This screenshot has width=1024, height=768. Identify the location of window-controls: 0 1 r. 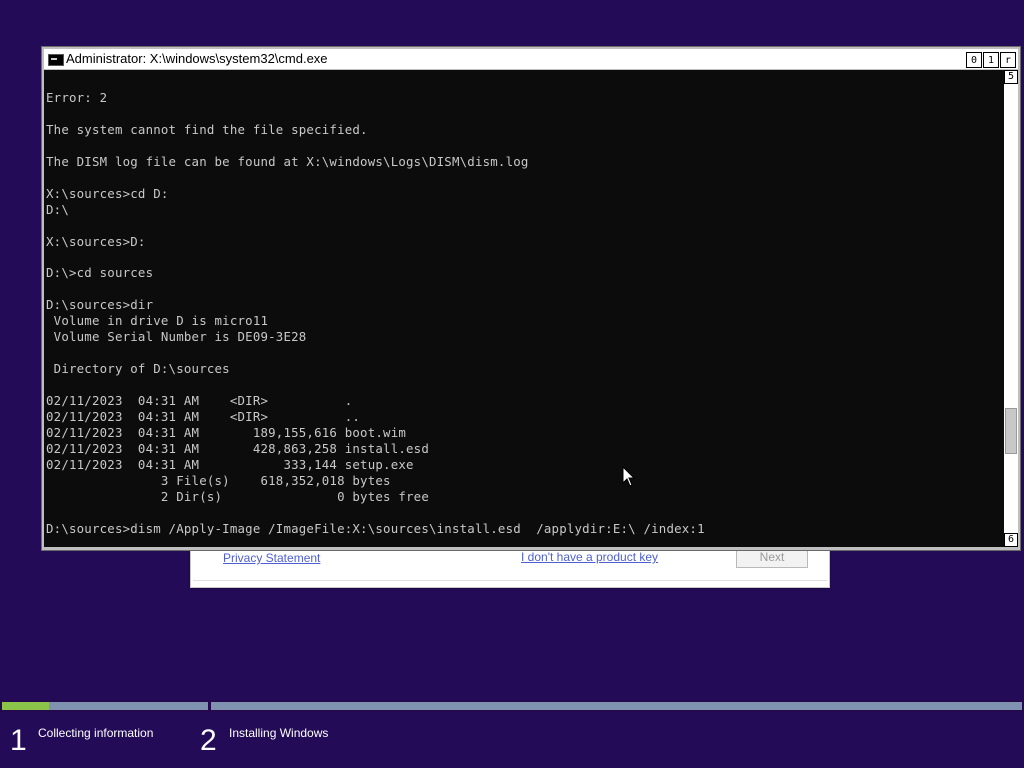
(991, 60).